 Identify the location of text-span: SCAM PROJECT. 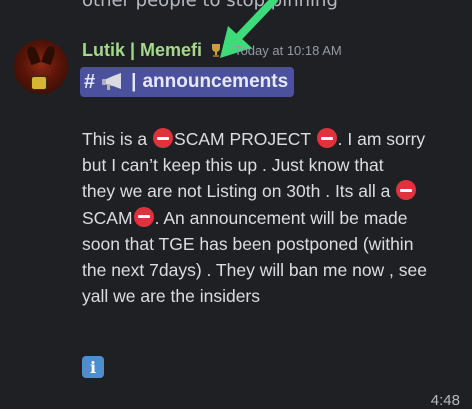
(245, 139).